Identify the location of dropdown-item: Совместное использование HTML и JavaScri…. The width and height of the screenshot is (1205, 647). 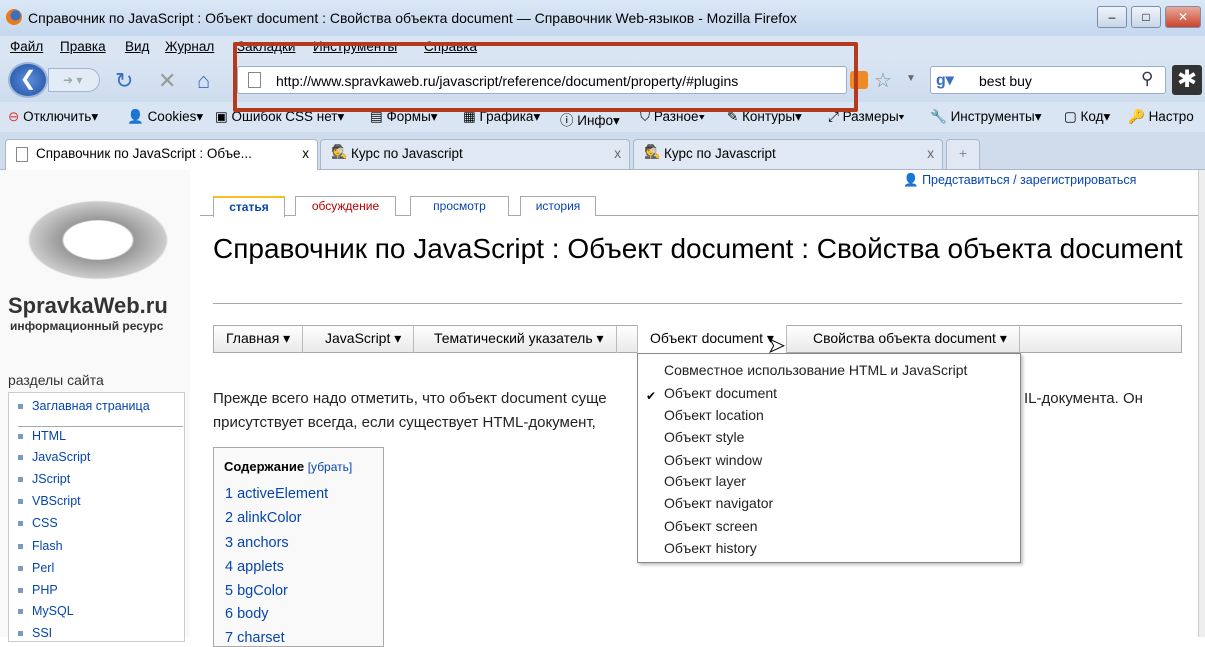
(815, 370).